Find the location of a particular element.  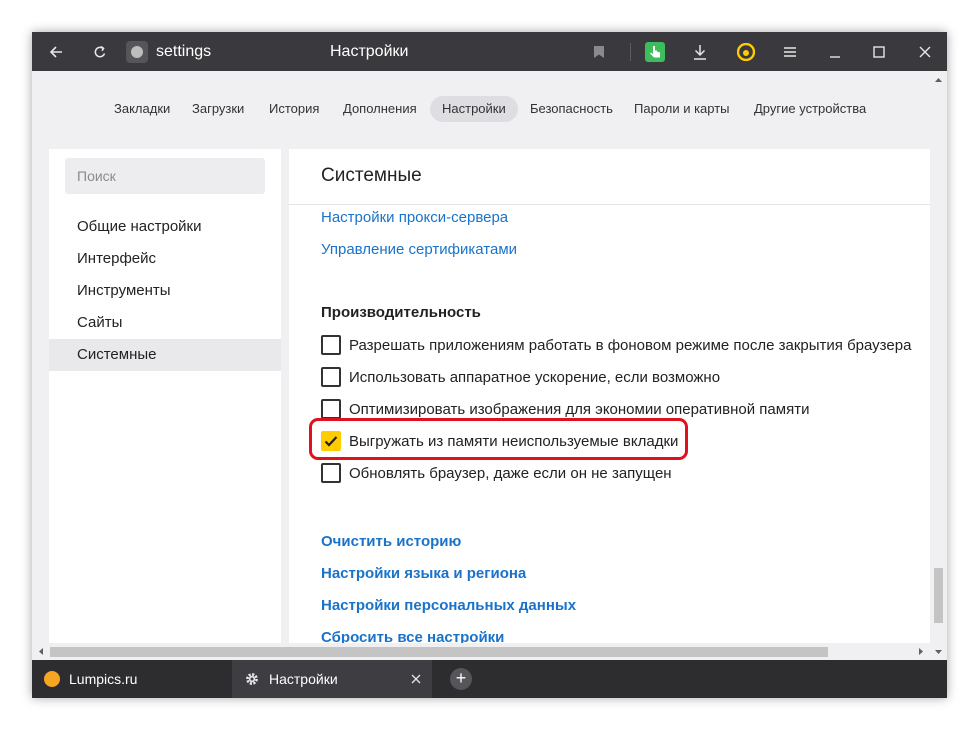

minimize-icon is located at coordinates (835, 56).